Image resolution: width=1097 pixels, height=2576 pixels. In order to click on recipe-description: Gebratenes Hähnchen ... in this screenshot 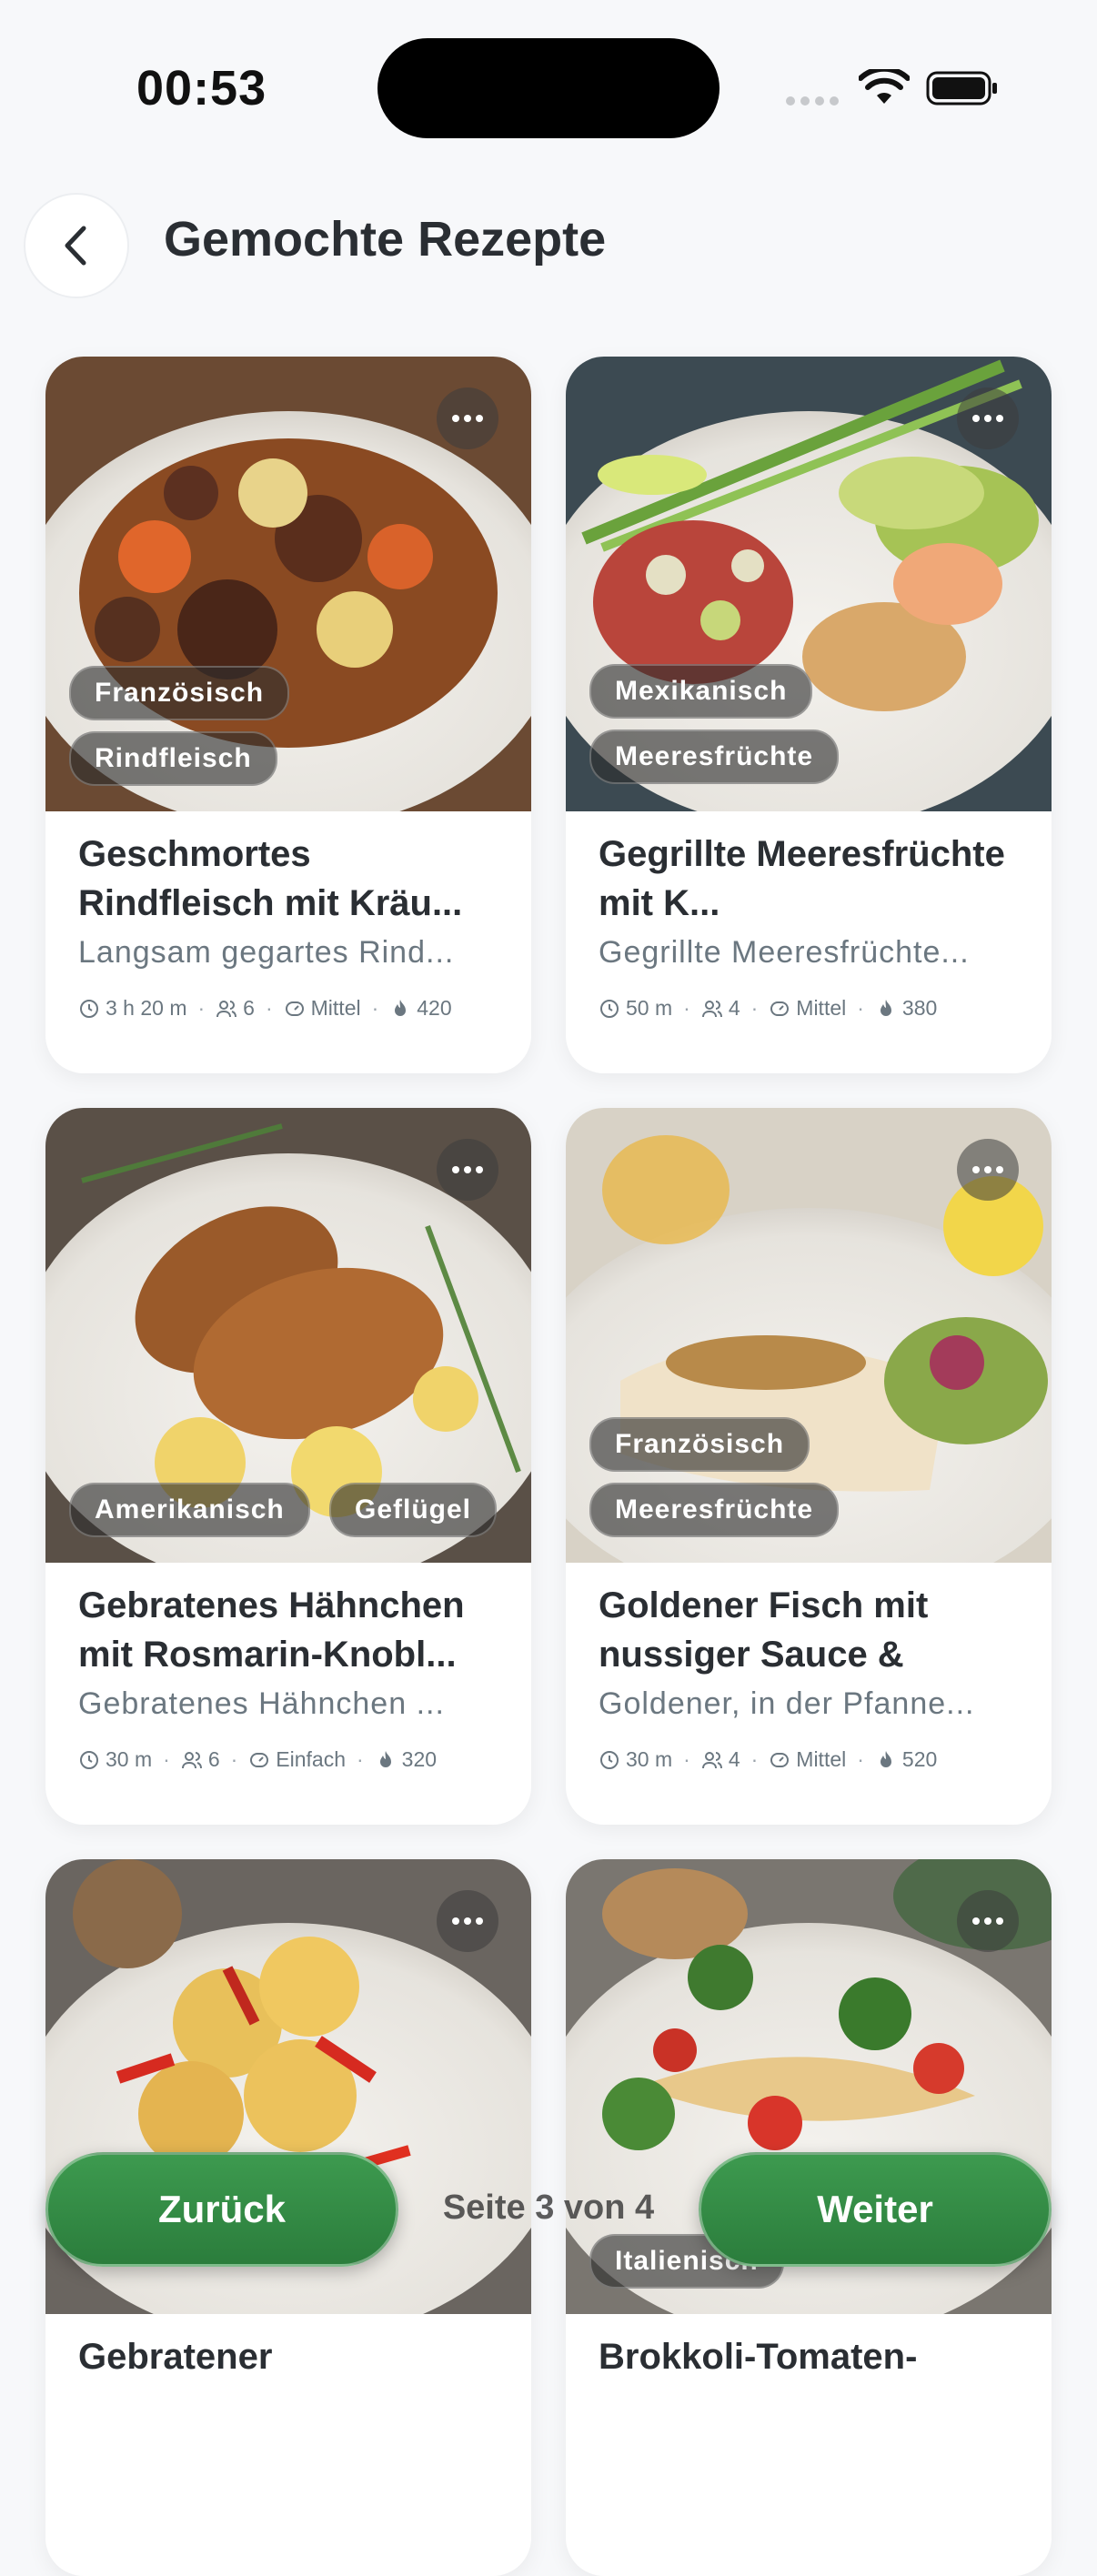, I will do `click(261, 1703)`.